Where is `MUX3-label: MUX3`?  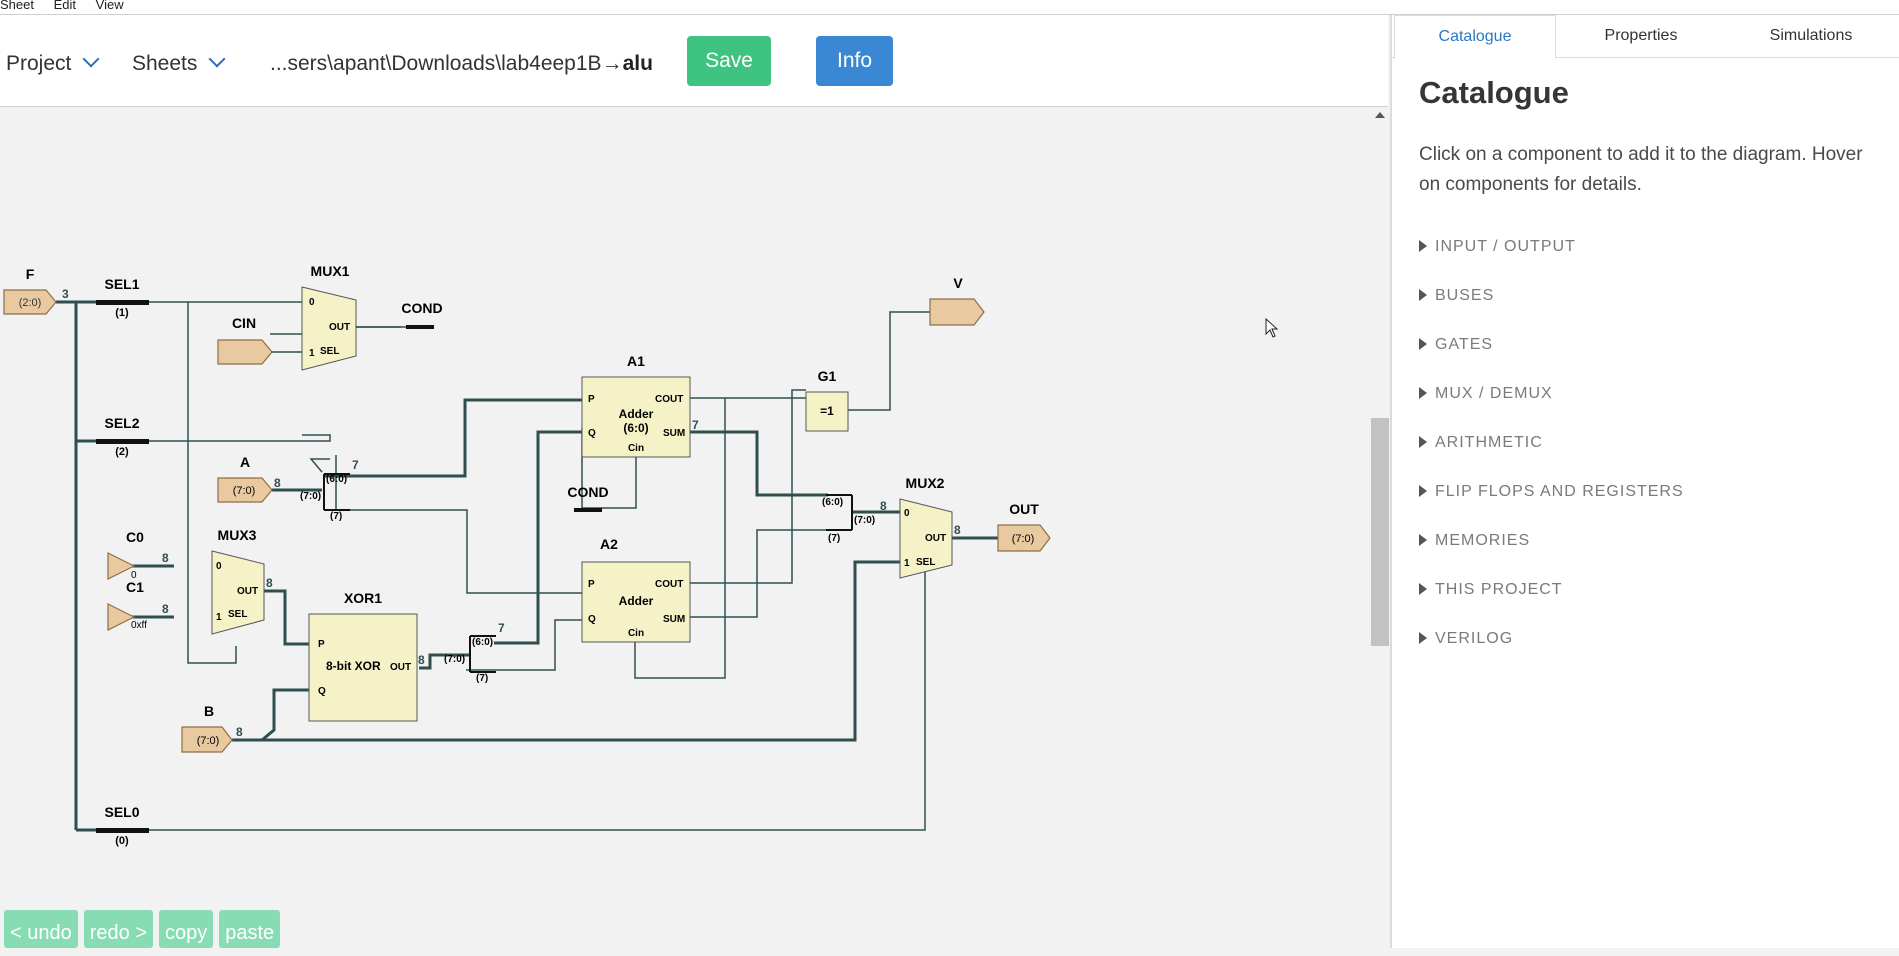
MUX3-label: MUX3 is located at coordinates (237, 535).